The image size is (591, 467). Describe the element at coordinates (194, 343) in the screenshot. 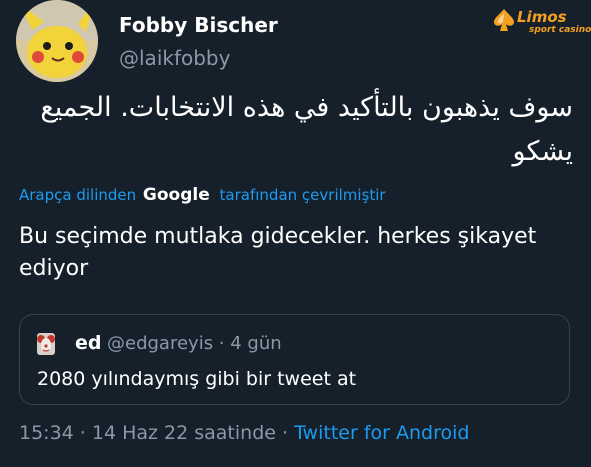

I see `quoted-author-handle-time: @edgareyis · 4 gün` at that location.